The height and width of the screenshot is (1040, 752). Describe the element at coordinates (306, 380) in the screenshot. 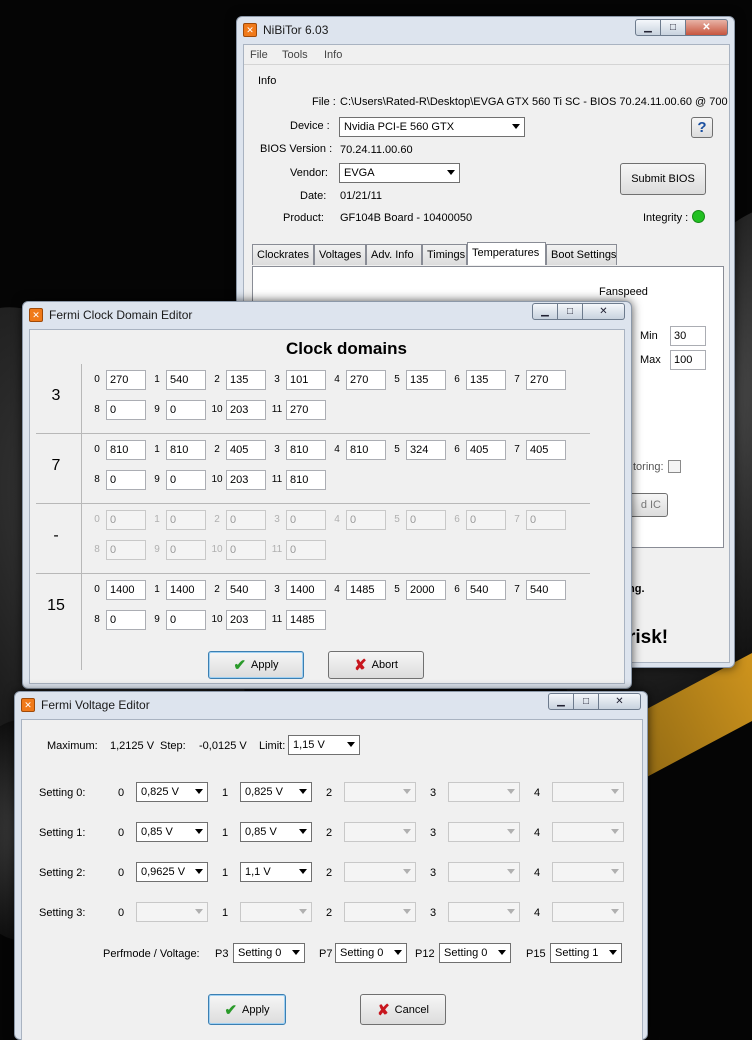

I see `clock-domain-input: 101` at that location.